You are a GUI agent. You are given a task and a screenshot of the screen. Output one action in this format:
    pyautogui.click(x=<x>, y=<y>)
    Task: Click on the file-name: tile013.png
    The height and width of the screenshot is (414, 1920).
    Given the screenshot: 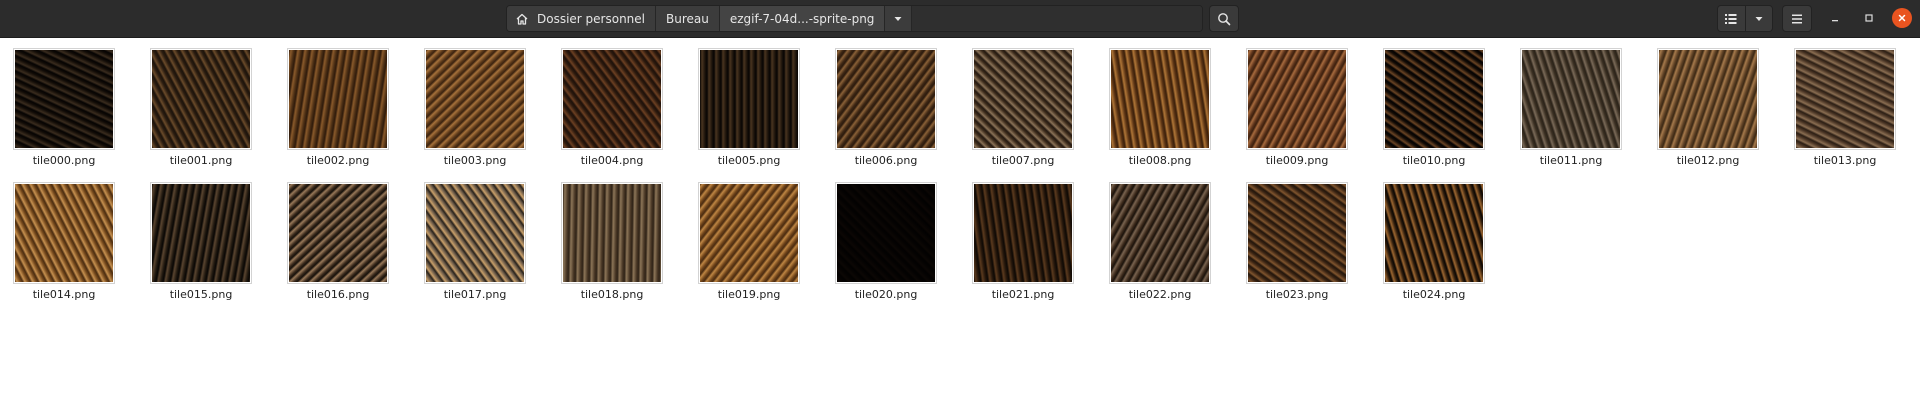 What is the action you would take?
    pyautogui.click(x=1845, y=160)
    